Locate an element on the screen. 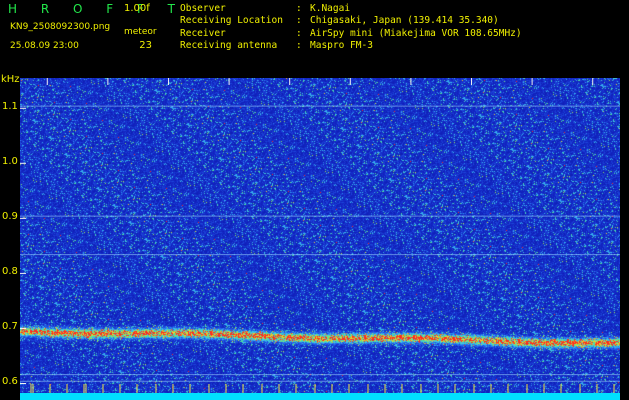  y-tick-label: 0.8 is located at coordinates (10, 272).